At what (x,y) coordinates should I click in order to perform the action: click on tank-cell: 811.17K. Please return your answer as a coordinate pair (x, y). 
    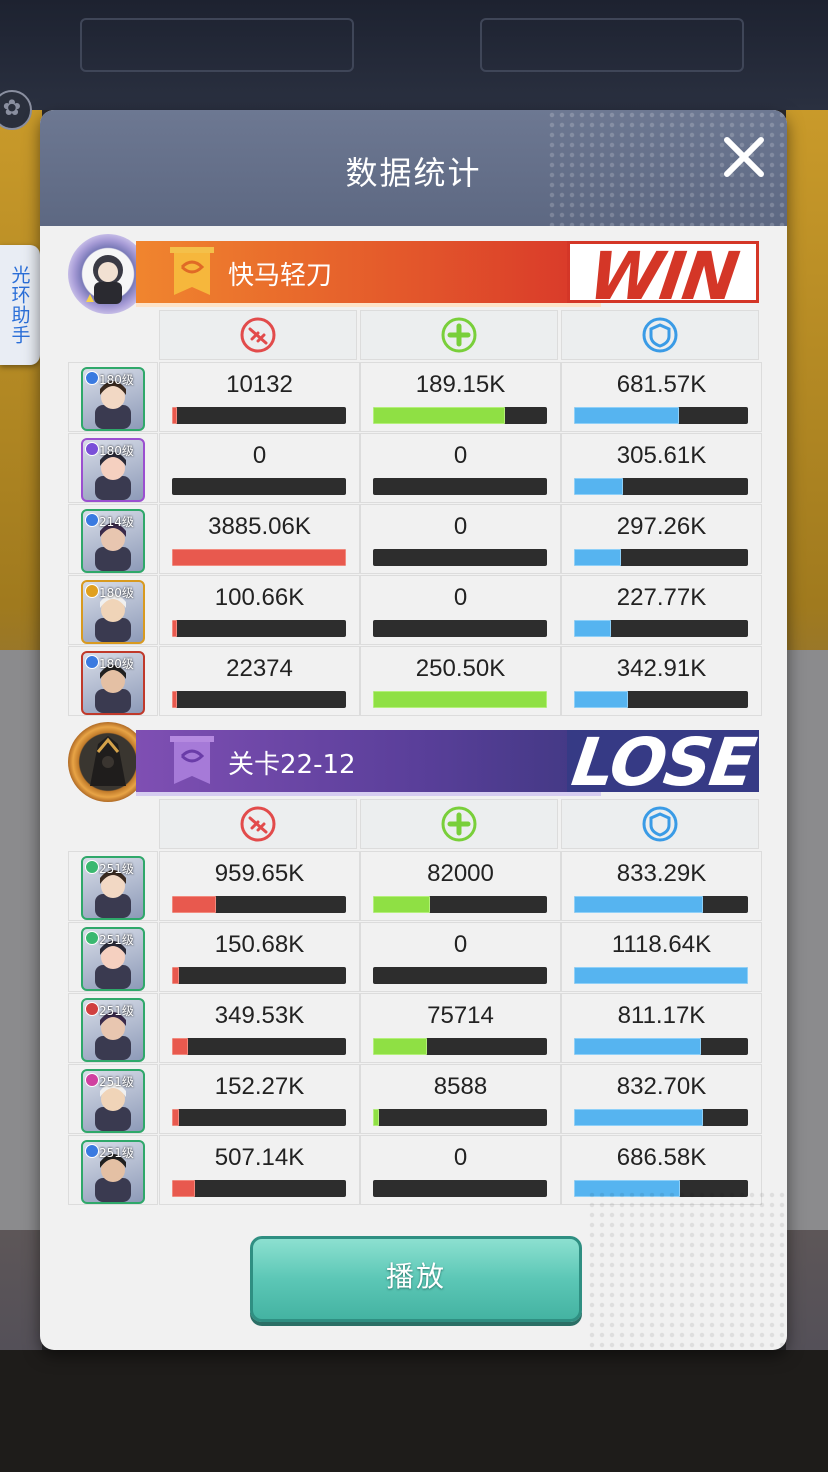
    Looking at the image, I should click on (661, 1028).